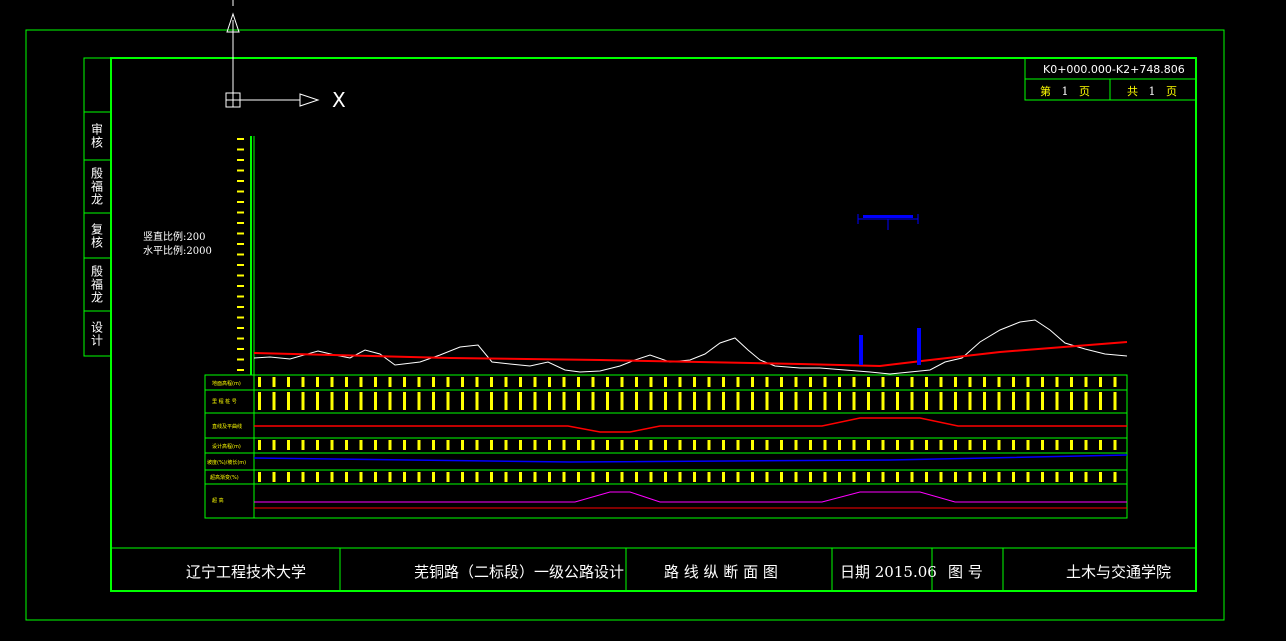 The width and height of the screenshot is (1286, 641). Describe the element at coordinates (1045, 91) in the screenshot. I see `page-prefix: 第` at that location.